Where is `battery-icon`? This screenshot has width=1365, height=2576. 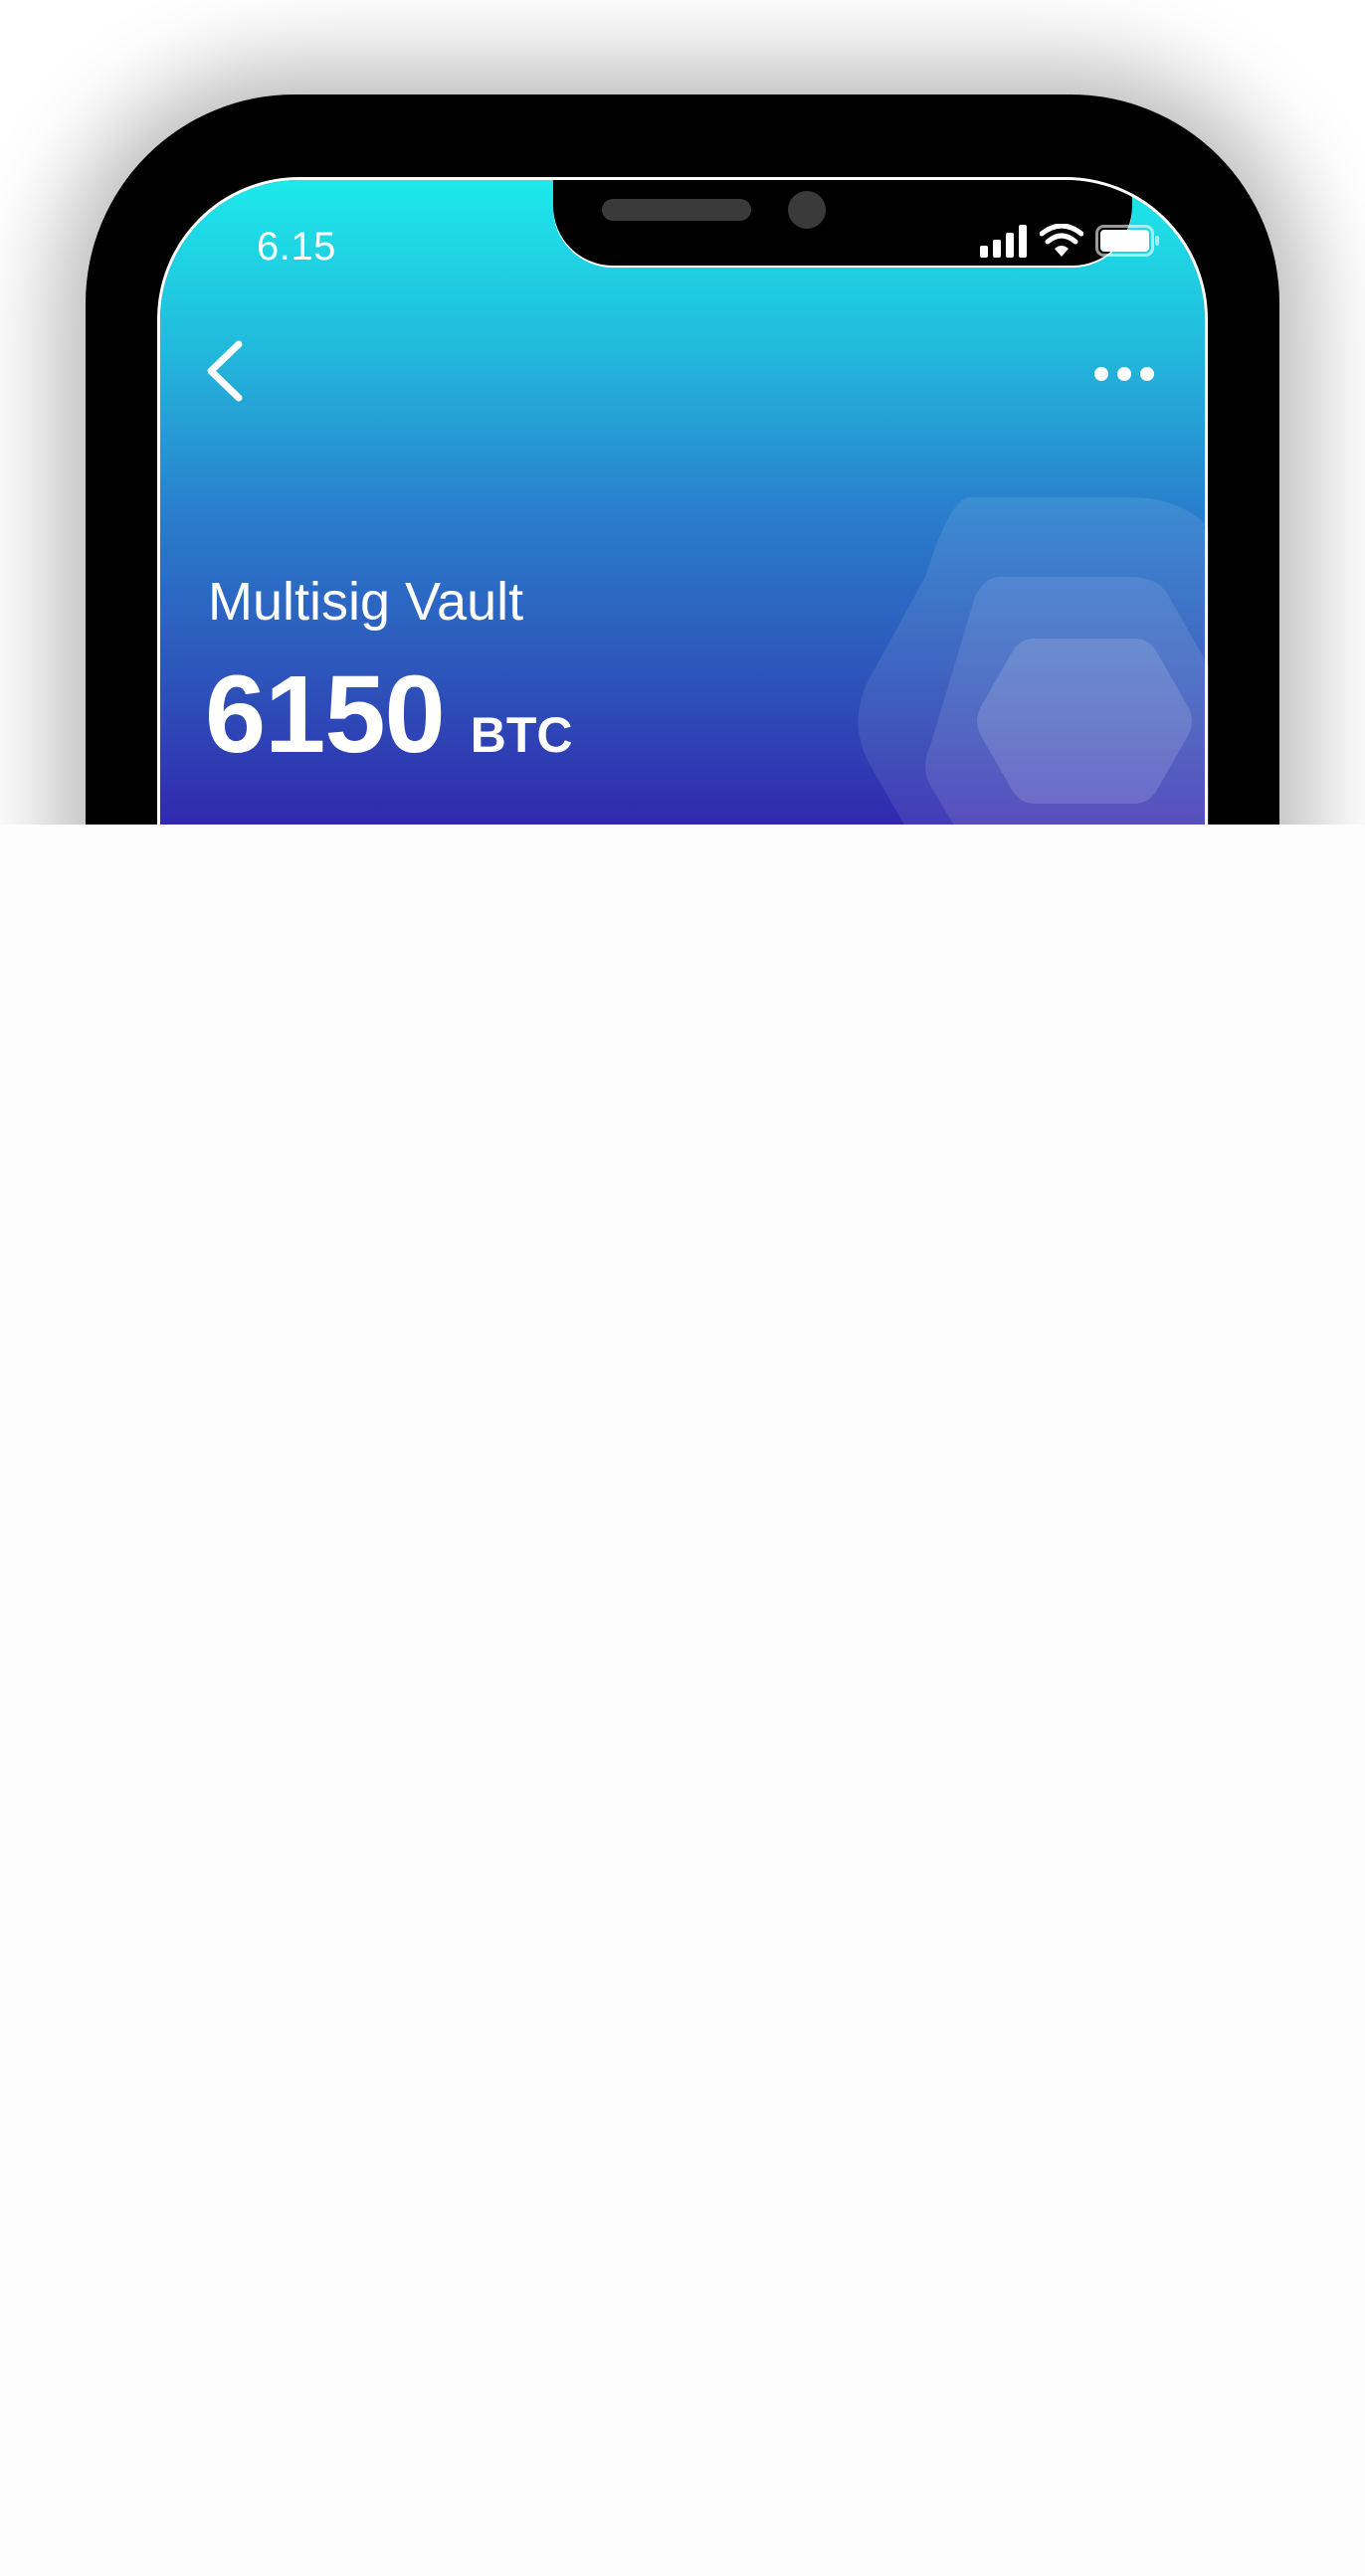 battery-icon is located at coordinates (1128, 243).